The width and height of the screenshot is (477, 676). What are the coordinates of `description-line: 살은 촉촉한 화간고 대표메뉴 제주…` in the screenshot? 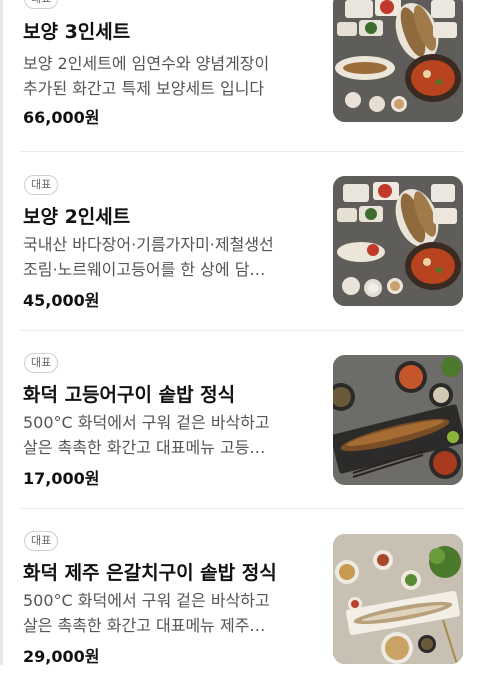 It's located at (144, 625).